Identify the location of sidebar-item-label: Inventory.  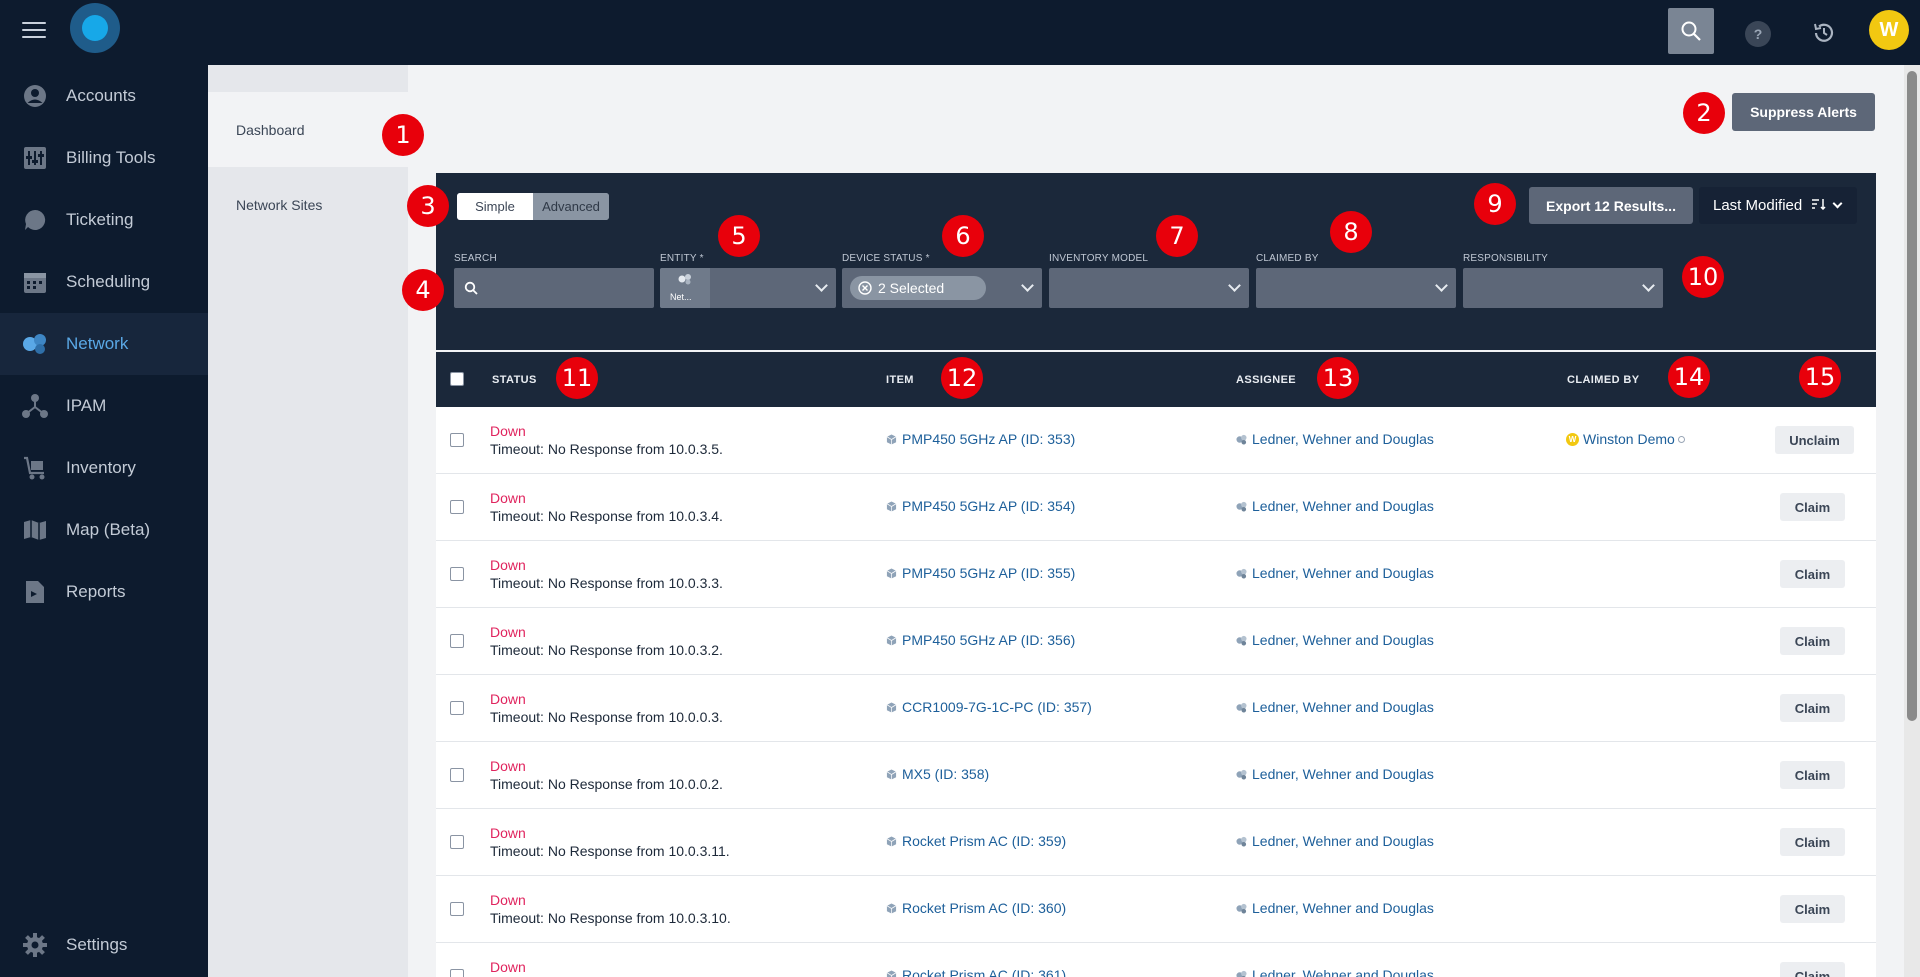
(101, 467).